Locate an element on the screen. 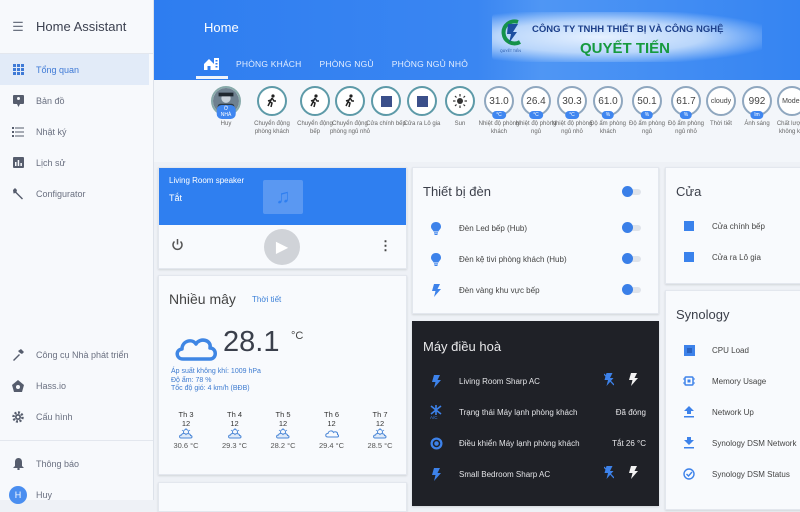 The image size is (800, 512). badge: 61.0% Độ ẩm phòng khách is located at coordinates (608, 111).